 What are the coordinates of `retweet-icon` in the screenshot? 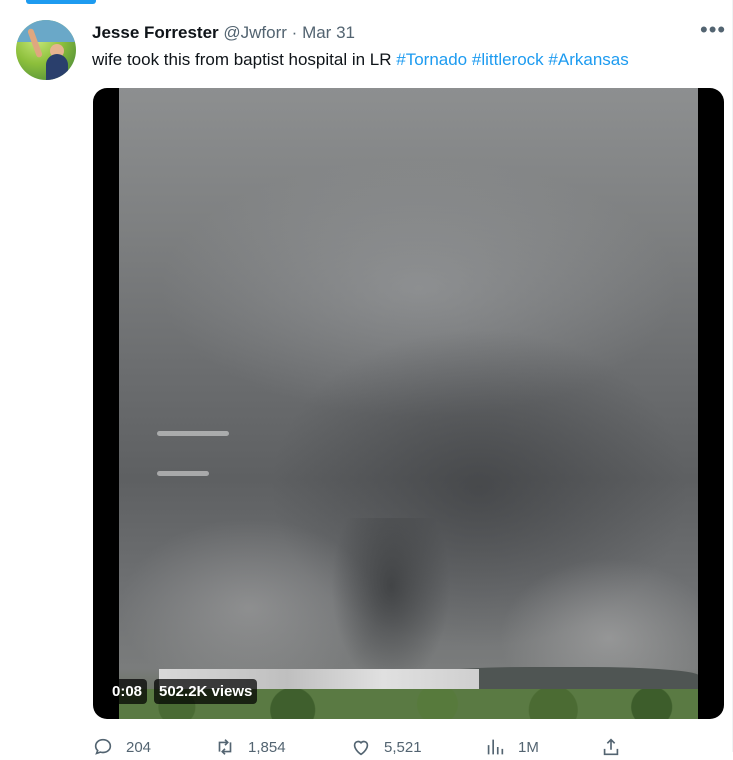 It's located at (225, 747).